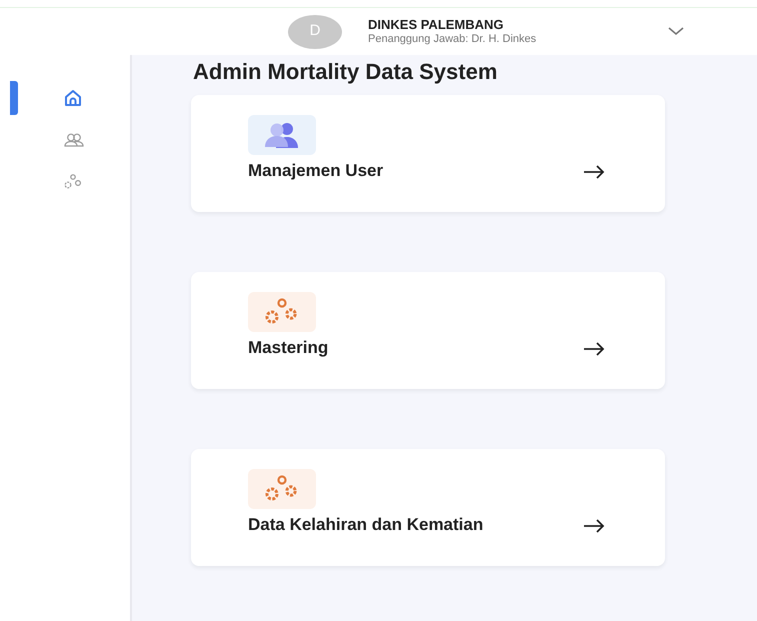  What do you see at coordinates (676, 31) in the screenshot?
I see `chevron-down-icon` at bounding box center [676, 31].